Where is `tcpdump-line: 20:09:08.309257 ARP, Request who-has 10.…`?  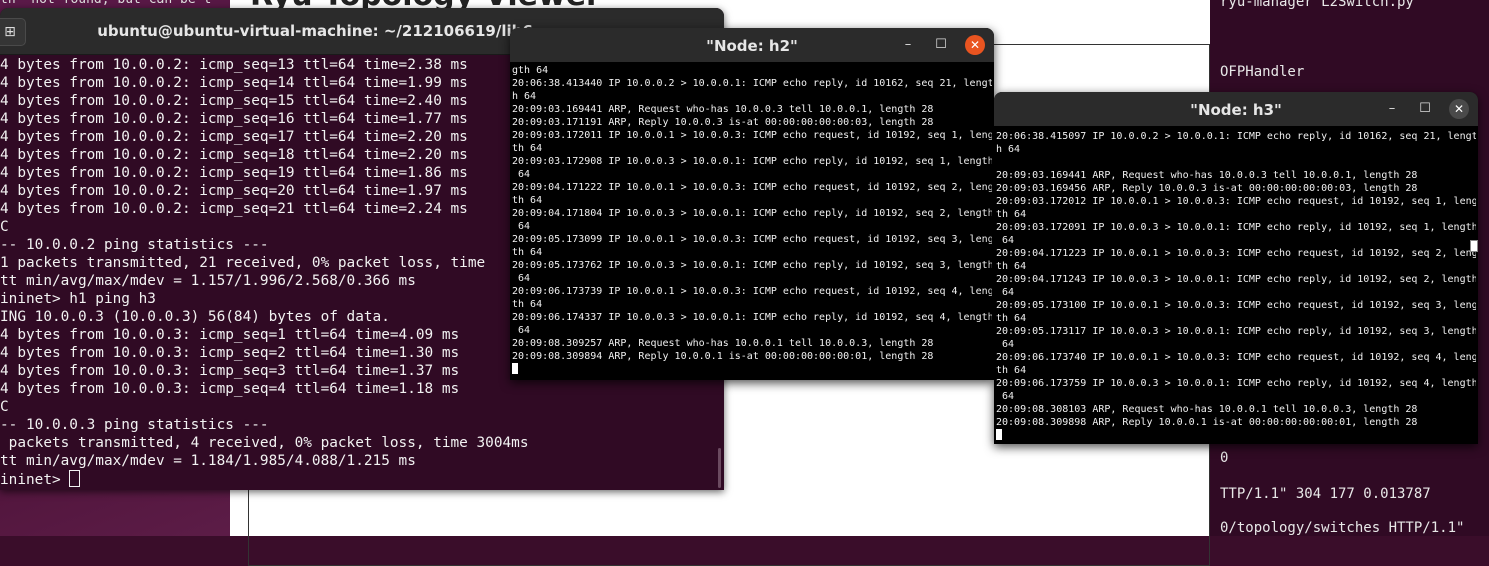 tcpdump-line: 20:09:08.309257 ARP, Request who-has 10.… is located at coordinates (723, 343).